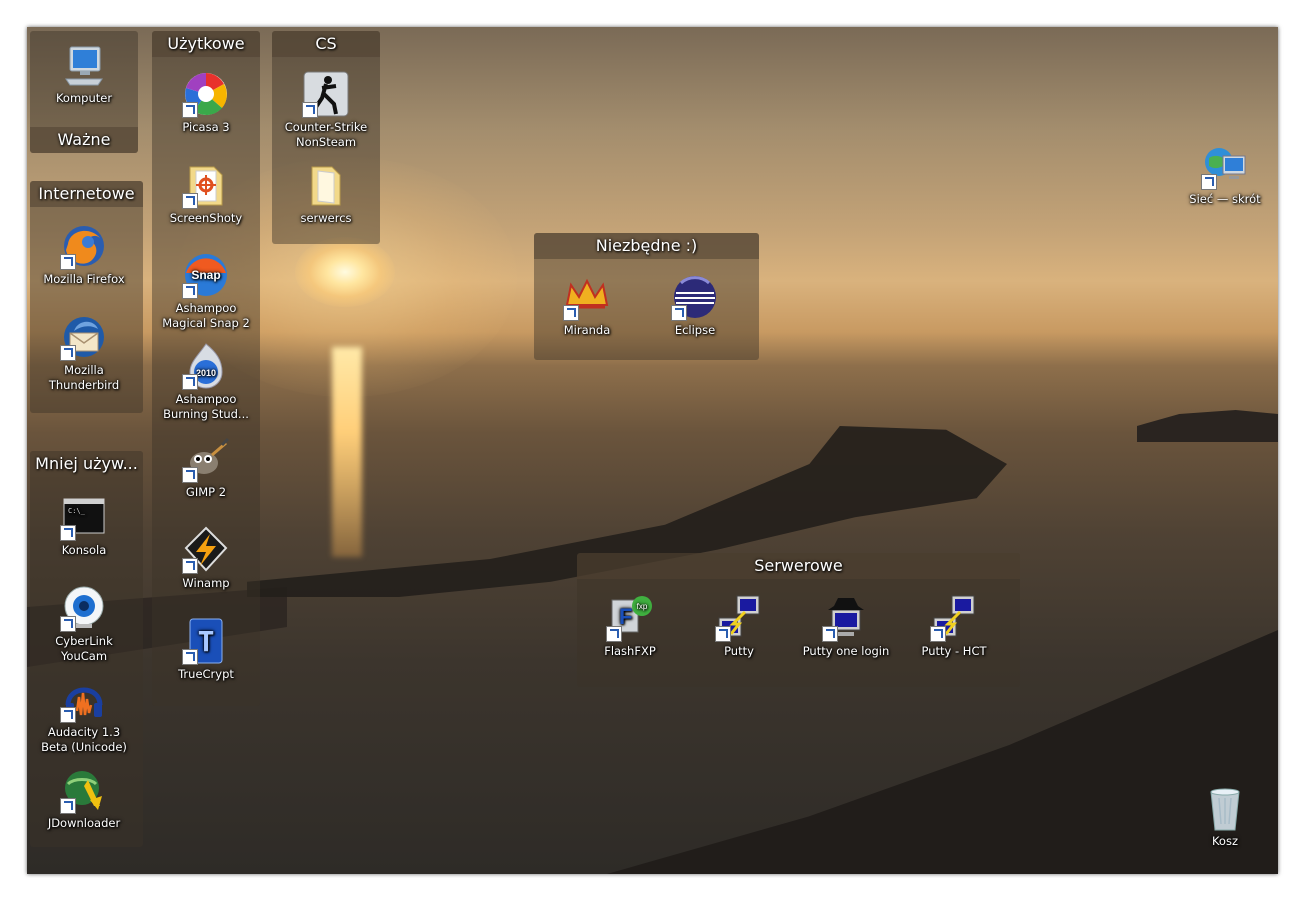 The width and height of the screenshot is (1305, 901). What do you see at coordinates (206, 373) in the screenshot?
I see `svg-text: 2010` at bounding box center [206, 373].